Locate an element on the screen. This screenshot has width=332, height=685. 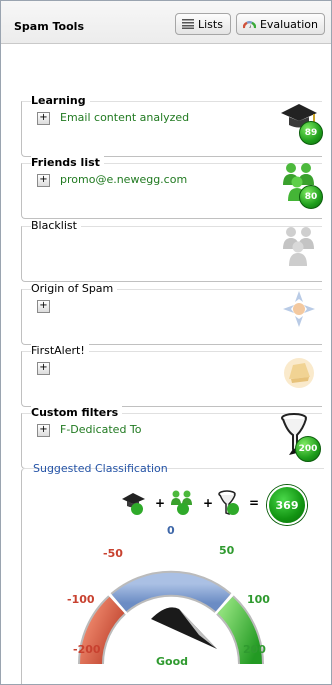
first-alert-icon is located at coordinates (301, 371).